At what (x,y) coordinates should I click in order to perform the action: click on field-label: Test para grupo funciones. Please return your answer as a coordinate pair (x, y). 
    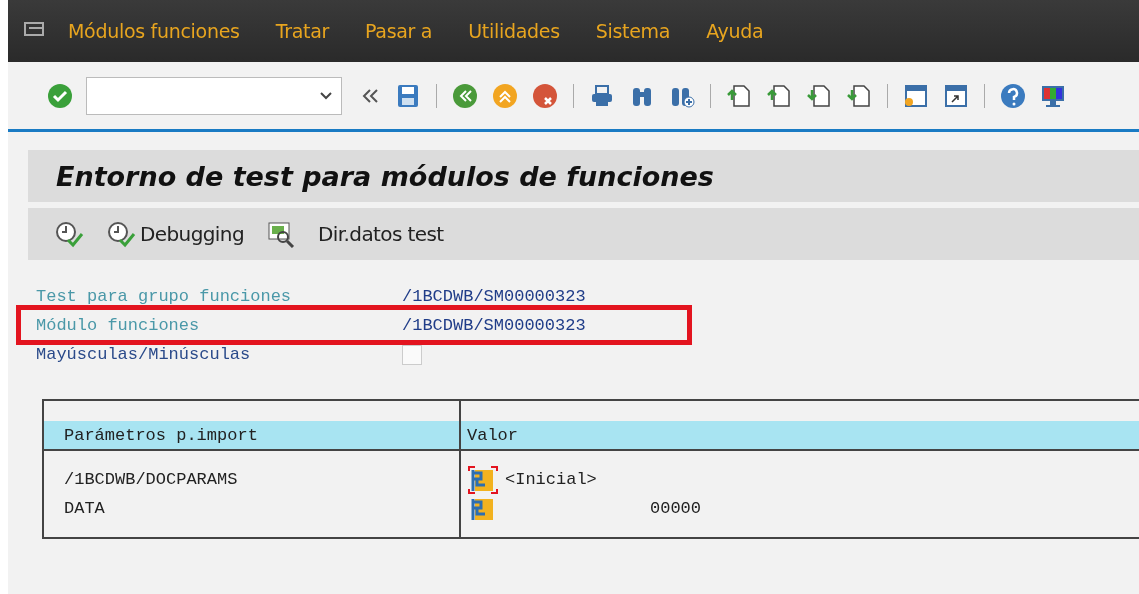
    Looking at the image, I should click on (164, 296).